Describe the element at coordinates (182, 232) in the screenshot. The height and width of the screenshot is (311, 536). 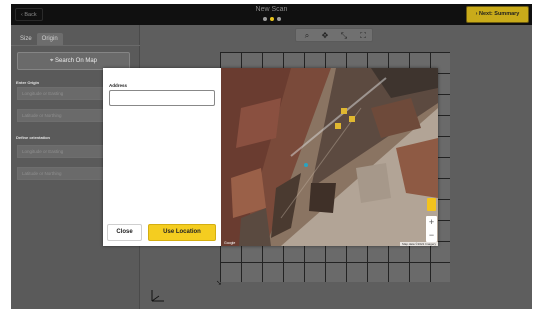
I see `use-location-button: Use Location` at that location.